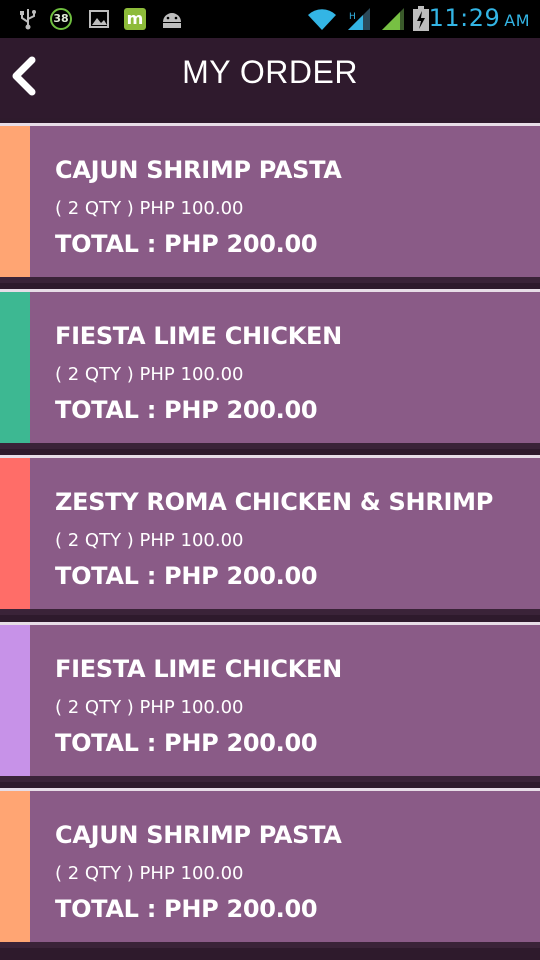 The image size is (540, 960). Describe the element at coordinates (274, 502) in the screenshot. I see `item-name: ZESTY ROMA CHICKEN & SHRIMP` at that location.